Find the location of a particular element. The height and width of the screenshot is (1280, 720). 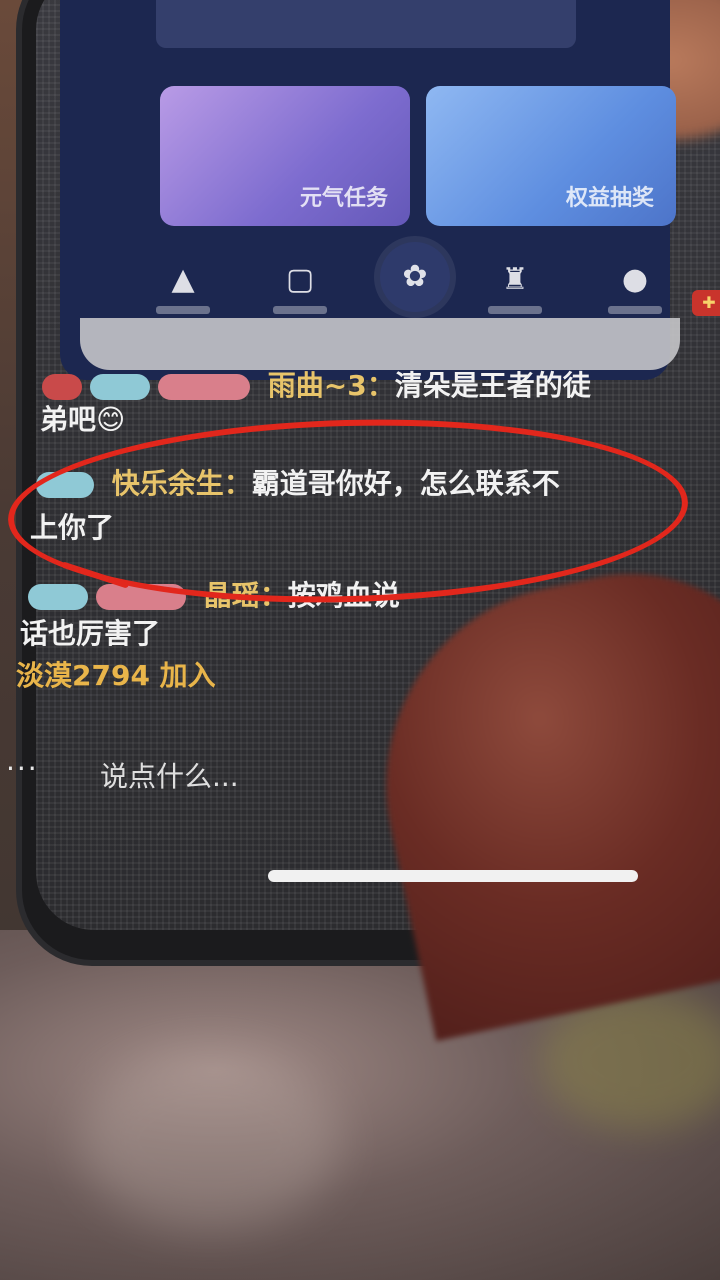

join-notice: 淡漠2794 加入 is located at coordinates (116, 675).